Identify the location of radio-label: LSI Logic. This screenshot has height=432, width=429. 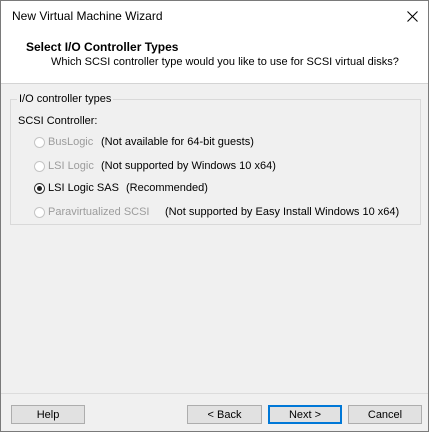
(71, 166).